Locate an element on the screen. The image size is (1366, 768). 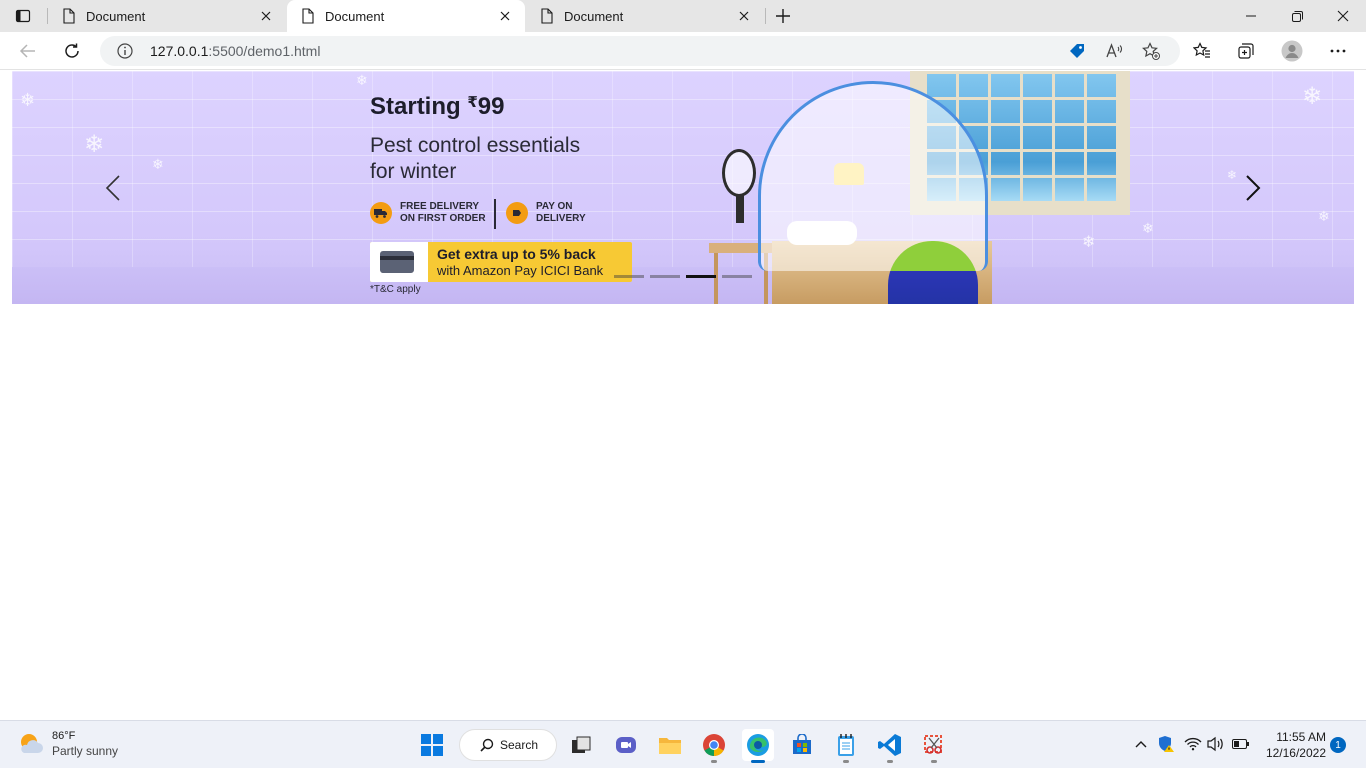
shopping-tag-button is located at coordinates (1077, 51).